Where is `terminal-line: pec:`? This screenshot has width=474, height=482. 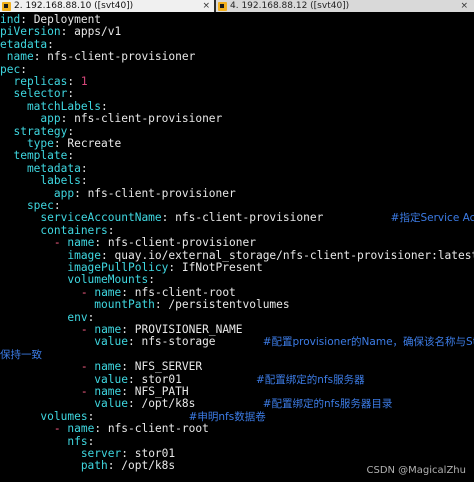 terminal-line: pec: is located at coordinates (13, 69).